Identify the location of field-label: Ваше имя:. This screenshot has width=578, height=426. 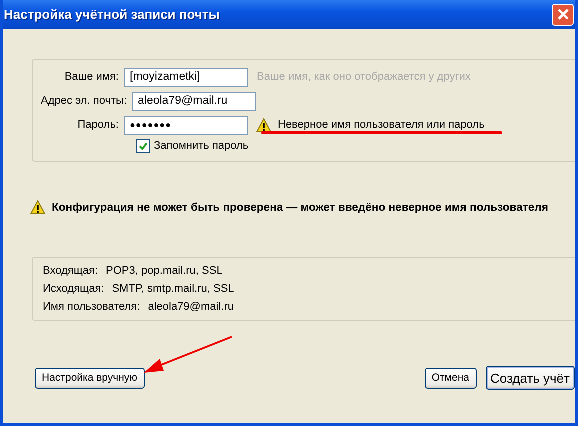
(92, 77).